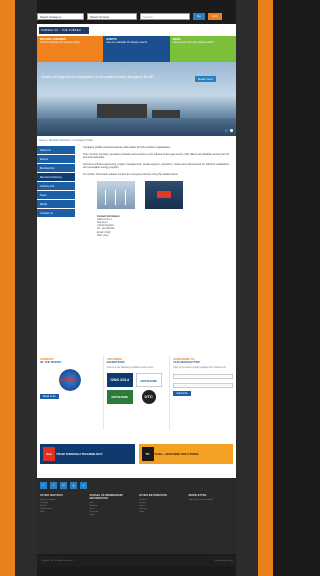  Describe the element at coordinates (265, 288) in the screenshot. I see `right-orange-border` at that location.